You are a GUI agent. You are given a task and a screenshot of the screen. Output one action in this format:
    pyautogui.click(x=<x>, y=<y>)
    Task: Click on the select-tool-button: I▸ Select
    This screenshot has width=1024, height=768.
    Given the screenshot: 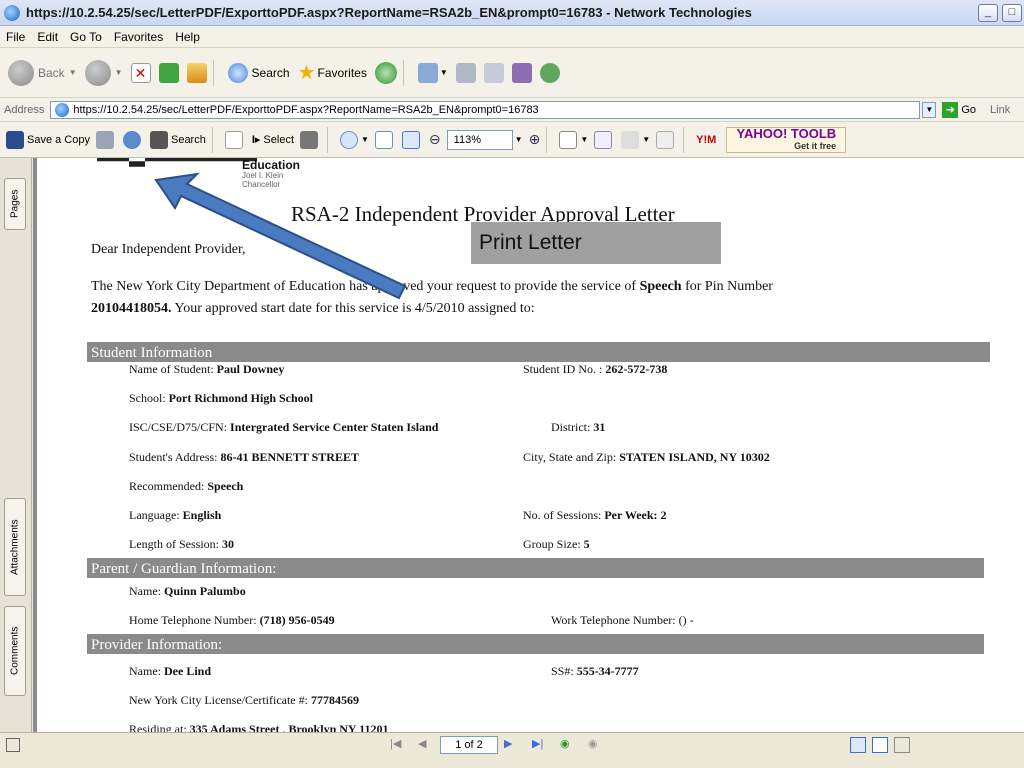 What is the action you would take?
    pyautogui.click(x=273, y=140)
    